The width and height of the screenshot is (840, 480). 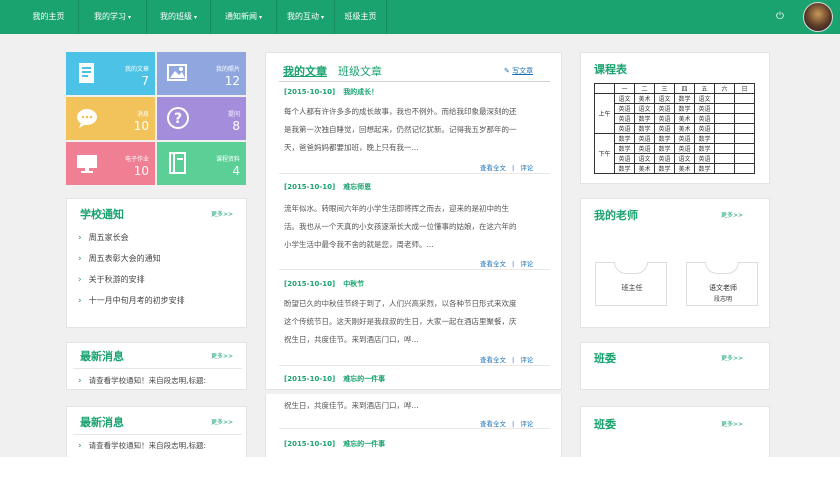 I want to click on power-icon: ⏻, so click(x=780, y=17).